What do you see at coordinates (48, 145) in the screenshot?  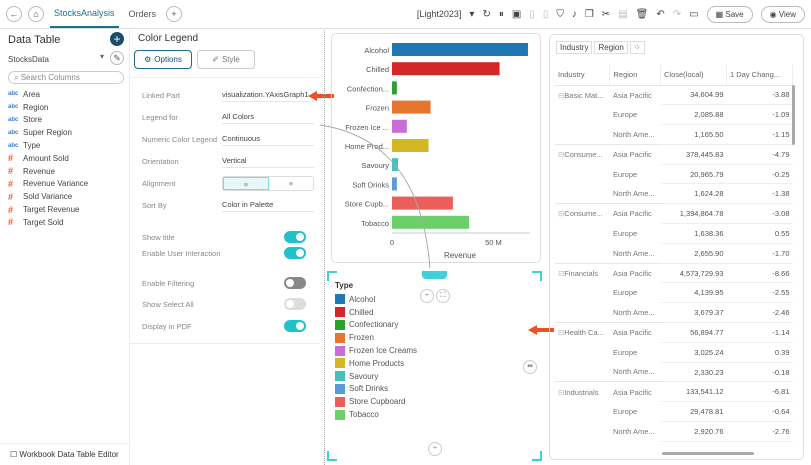 I see `column-item: abc Type` at bounding box center [48, 145].